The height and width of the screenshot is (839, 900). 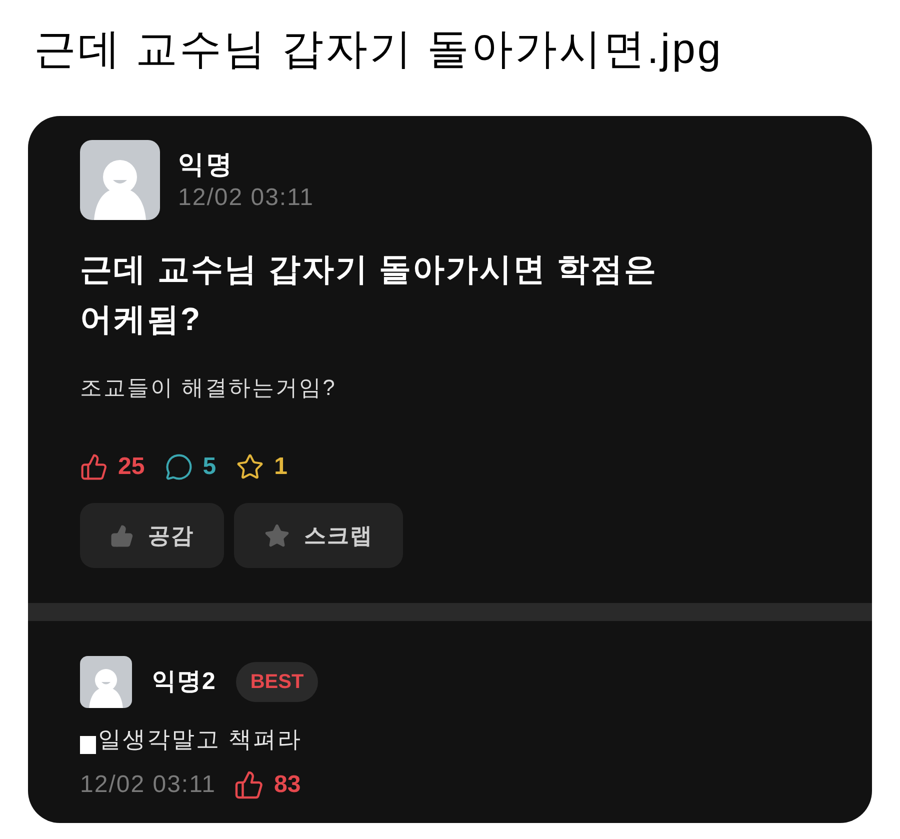 I want to click on page-title: 근데 교수님 갑자기 돌아가시면.jpg, so click(x=378, y=49).